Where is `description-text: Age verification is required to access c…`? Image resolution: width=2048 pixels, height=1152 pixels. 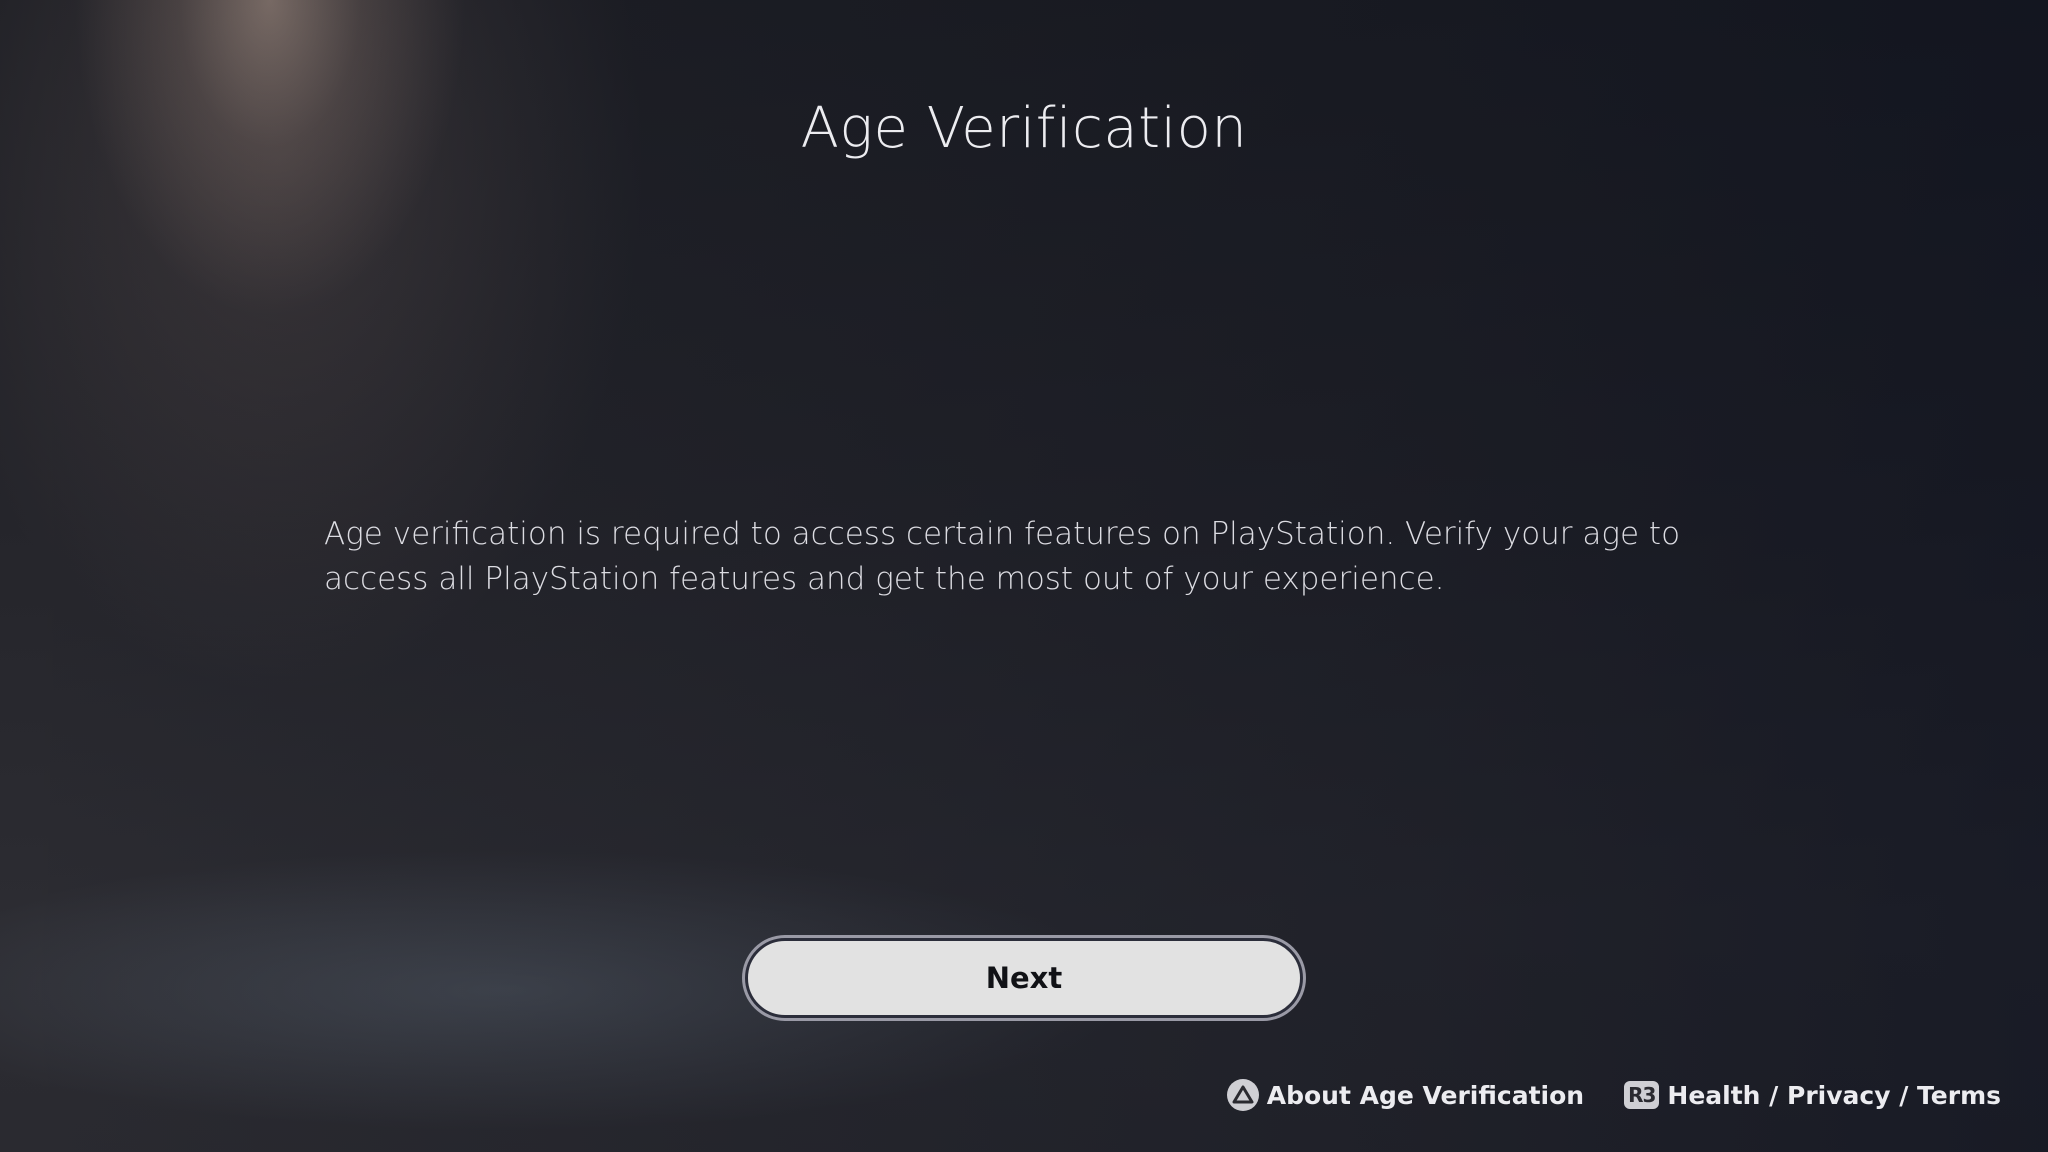
description-text: Age verification is required to access c… is located at coordinates (1002, 556).